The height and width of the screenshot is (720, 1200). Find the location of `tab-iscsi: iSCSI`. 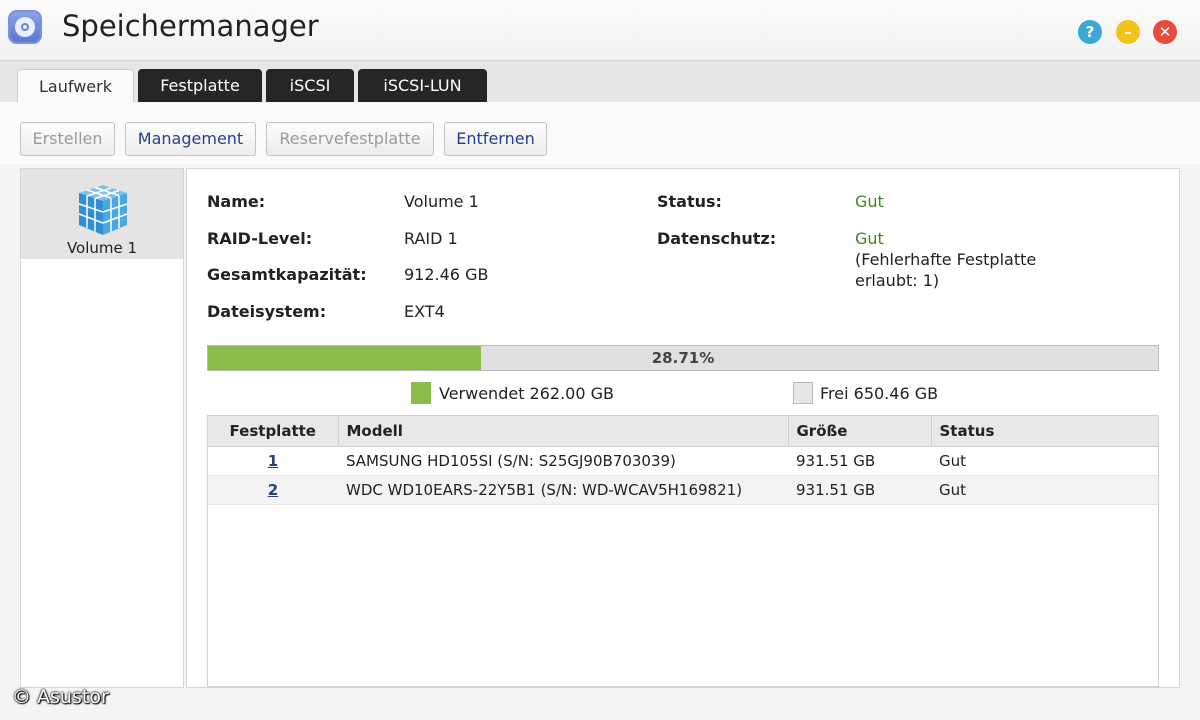

tab-iscsi: iSCSI is located at coordinates (310, 86).